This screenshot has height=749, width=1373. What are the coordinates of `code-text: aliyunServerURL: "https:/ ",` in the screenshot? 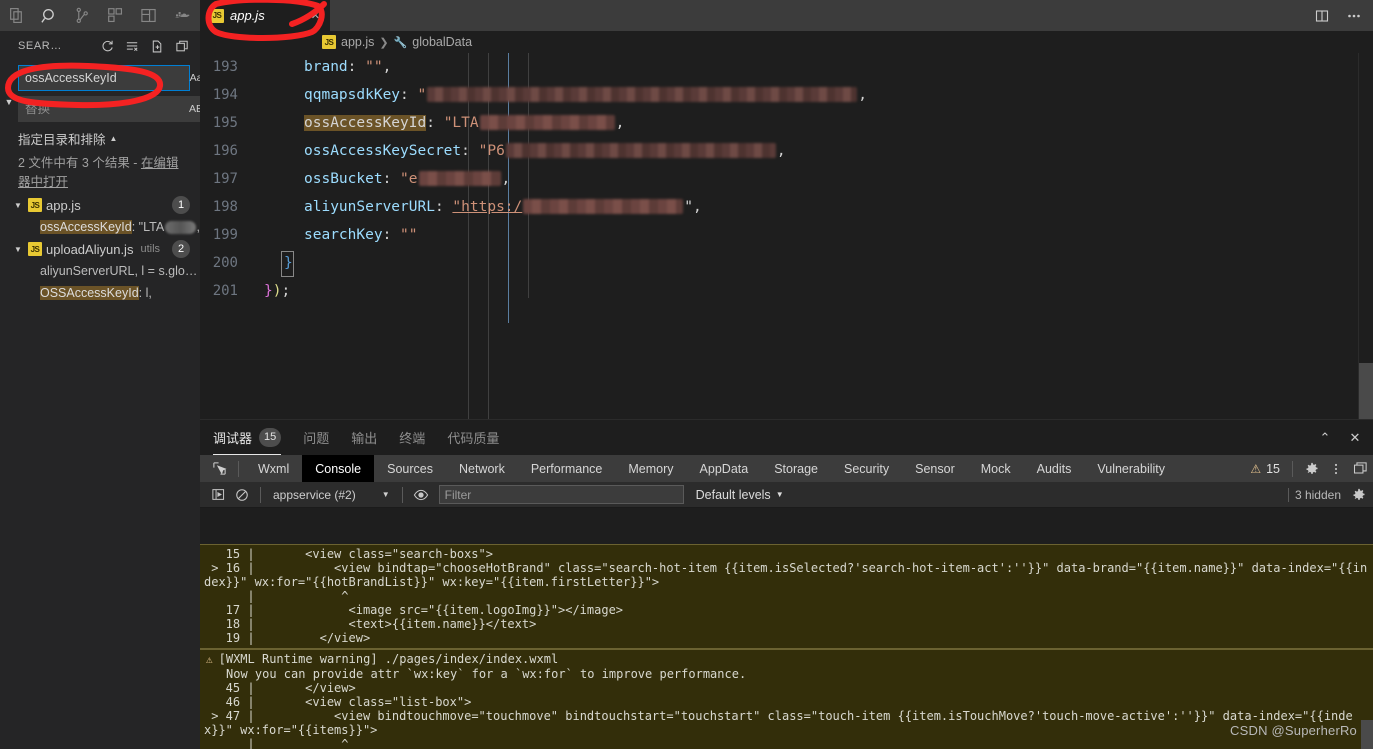 It's located at (483, 207).